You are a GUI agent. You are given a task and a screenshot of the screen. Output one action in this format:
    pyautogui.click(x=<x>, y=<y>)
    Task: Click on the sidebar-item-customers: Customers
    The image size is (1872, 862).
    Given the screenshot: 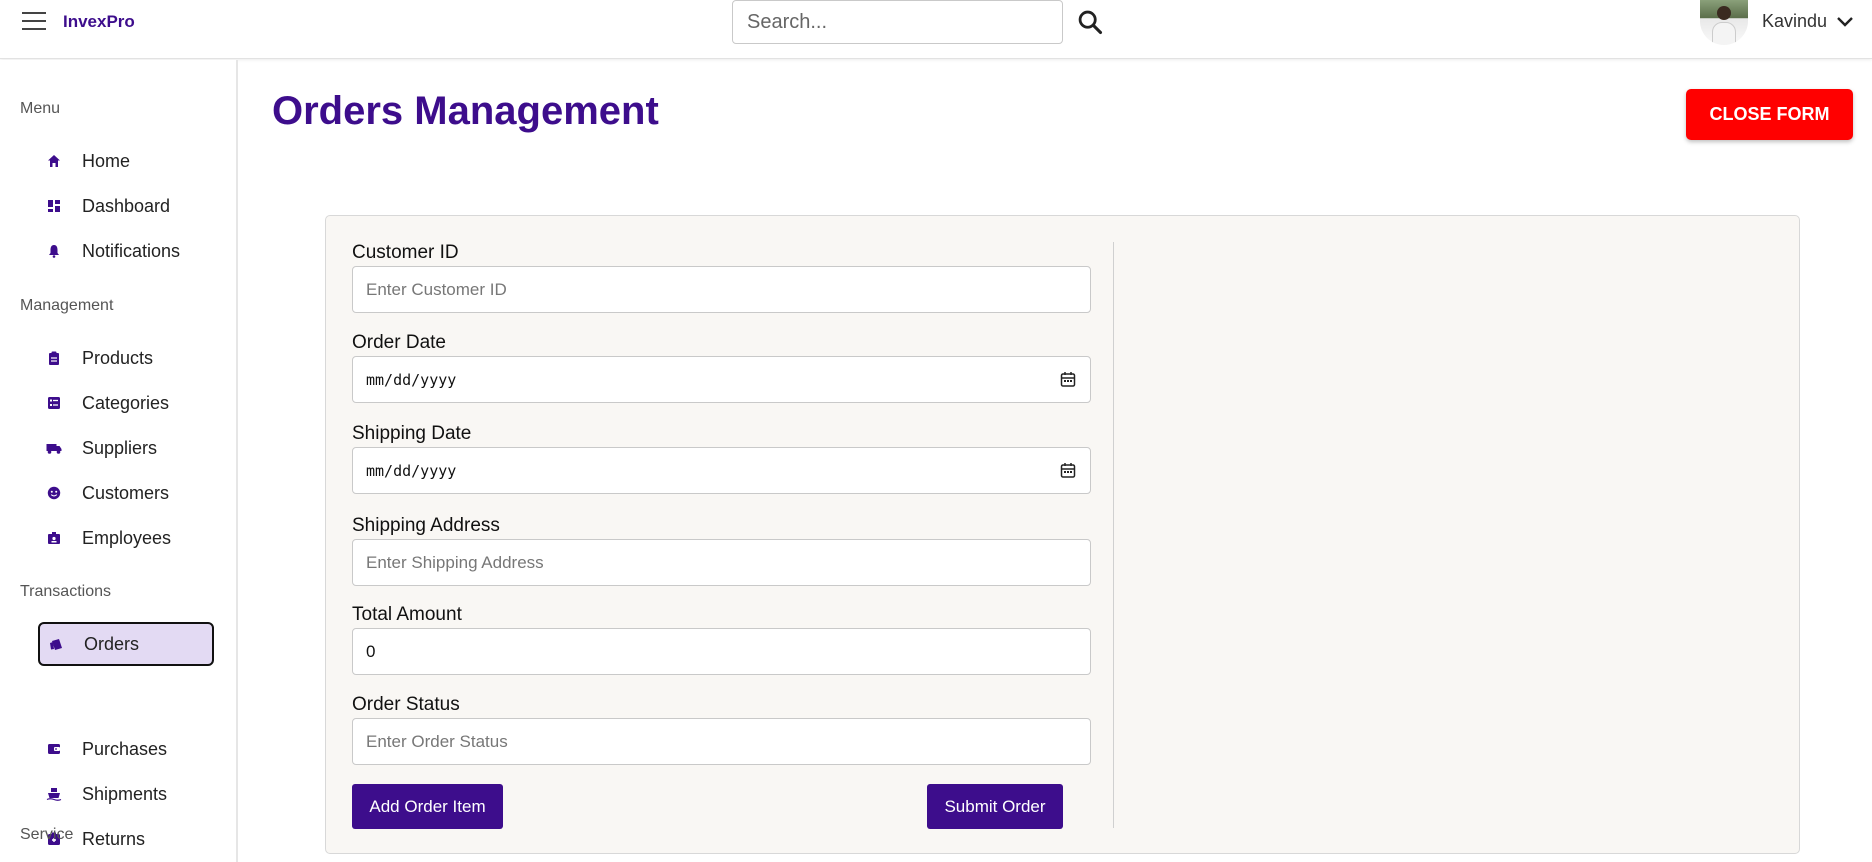 What is the action you would take?
    pyautogui.click(x=126, y=493)
    